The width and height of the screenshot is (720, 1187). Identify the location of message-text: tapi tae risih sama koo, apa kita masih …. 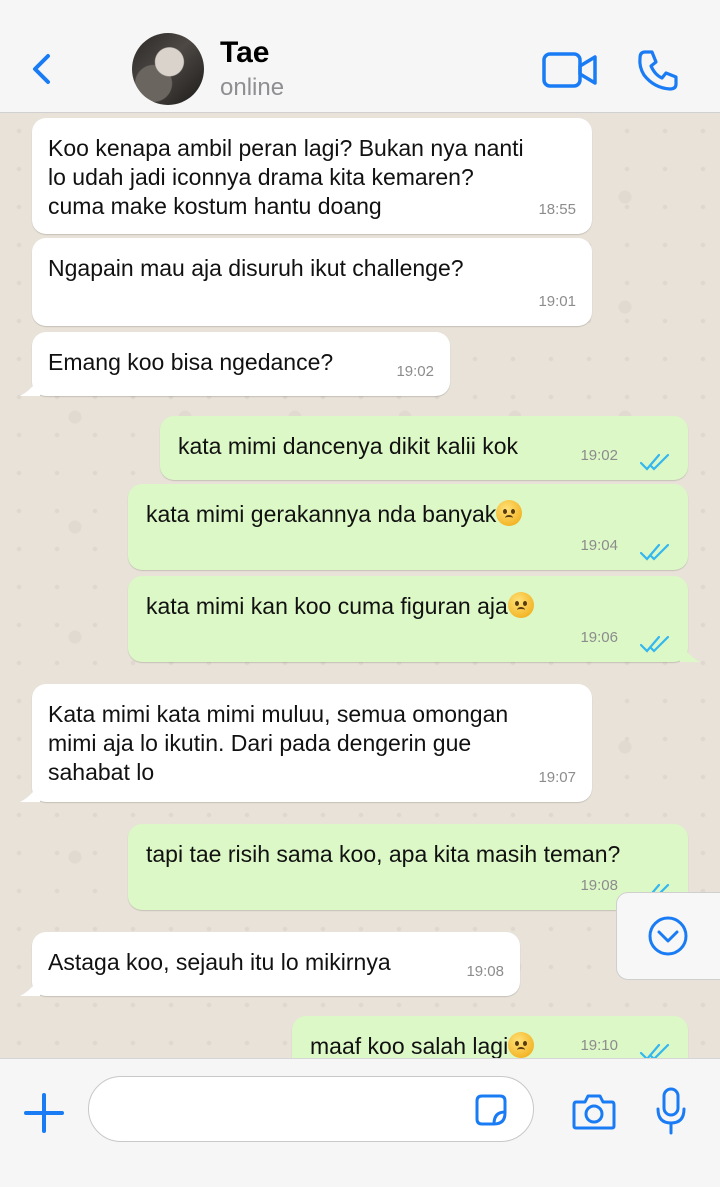
(383, 854).